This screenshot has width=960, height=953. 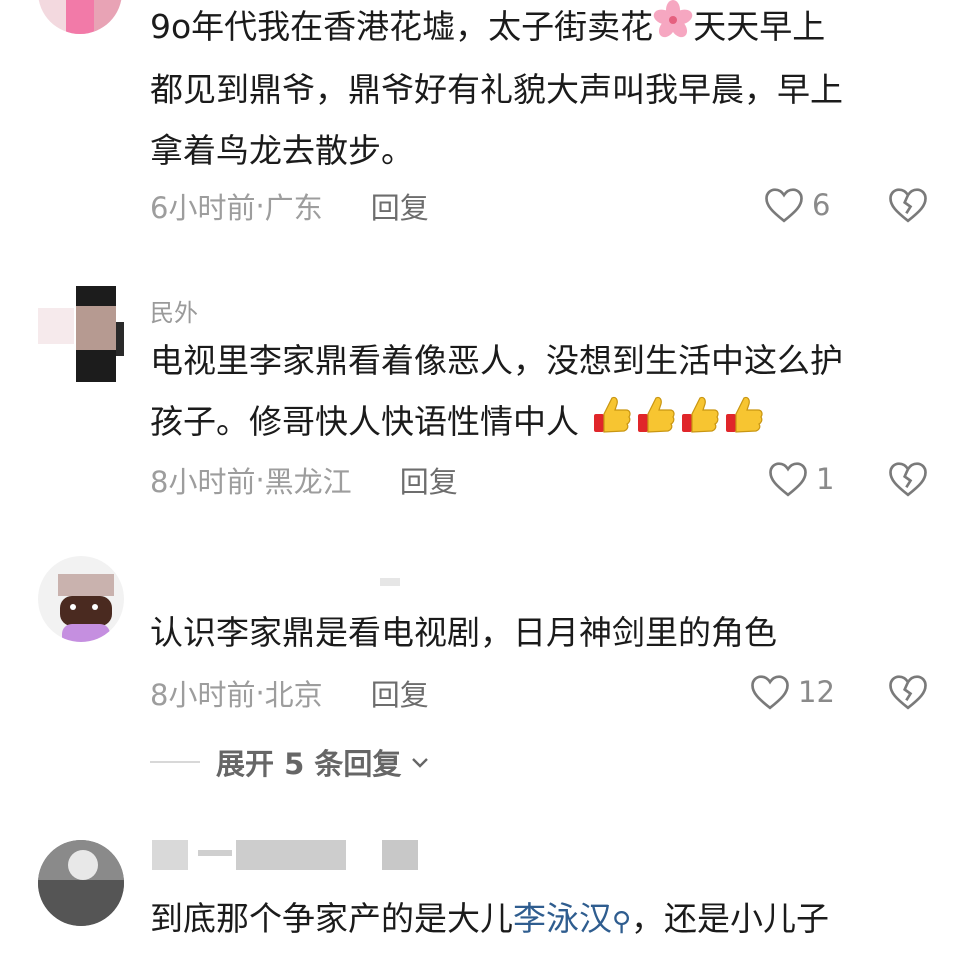 What do you see at coordinates (174, 310) in the screenshot?
I see `username: 民外` at bounding box center [174, 310].